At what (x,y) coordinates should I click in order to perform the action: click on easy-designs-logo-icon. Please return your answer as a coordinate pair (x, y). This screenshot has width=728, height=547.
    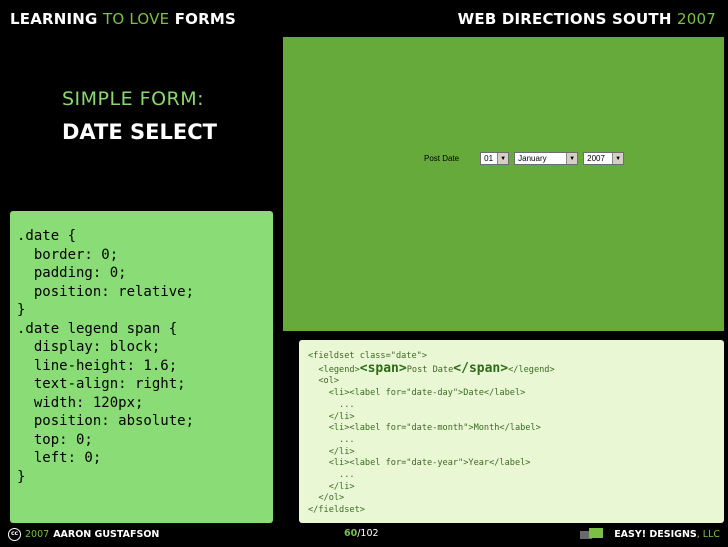
    Looking at the image, I should click on (593, 534).